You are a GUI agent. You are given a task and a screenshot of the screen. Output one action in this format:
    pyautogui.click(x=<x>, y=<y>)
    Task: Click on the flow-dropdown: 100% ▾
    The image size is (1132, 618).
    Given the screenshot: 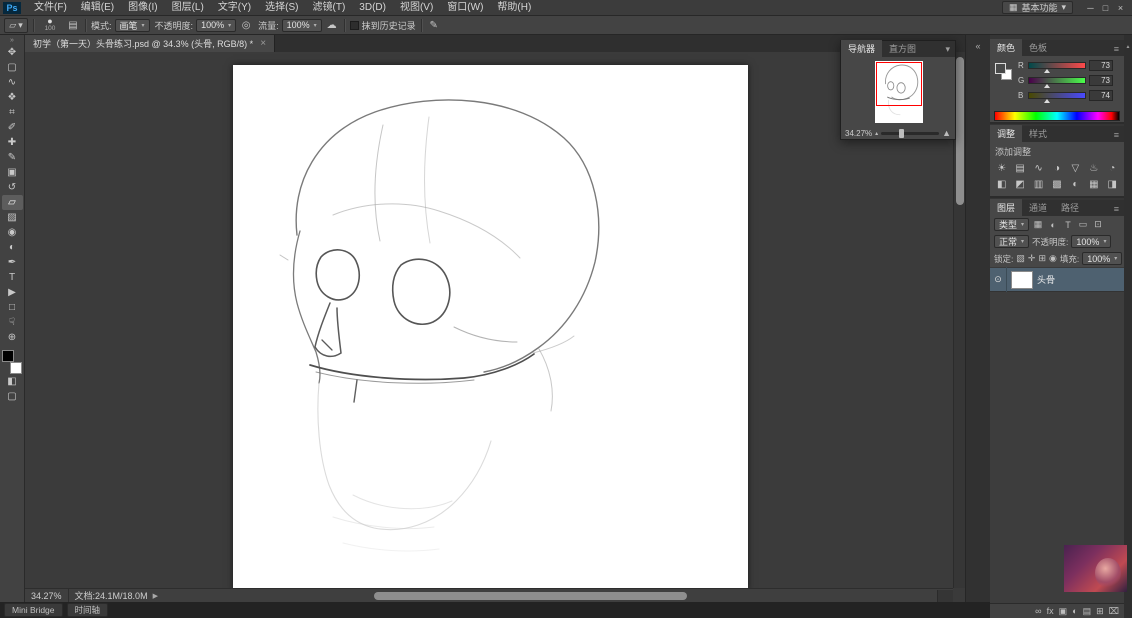 What is the action you would take?
    pyautogui.click(x=301, y=25)
    